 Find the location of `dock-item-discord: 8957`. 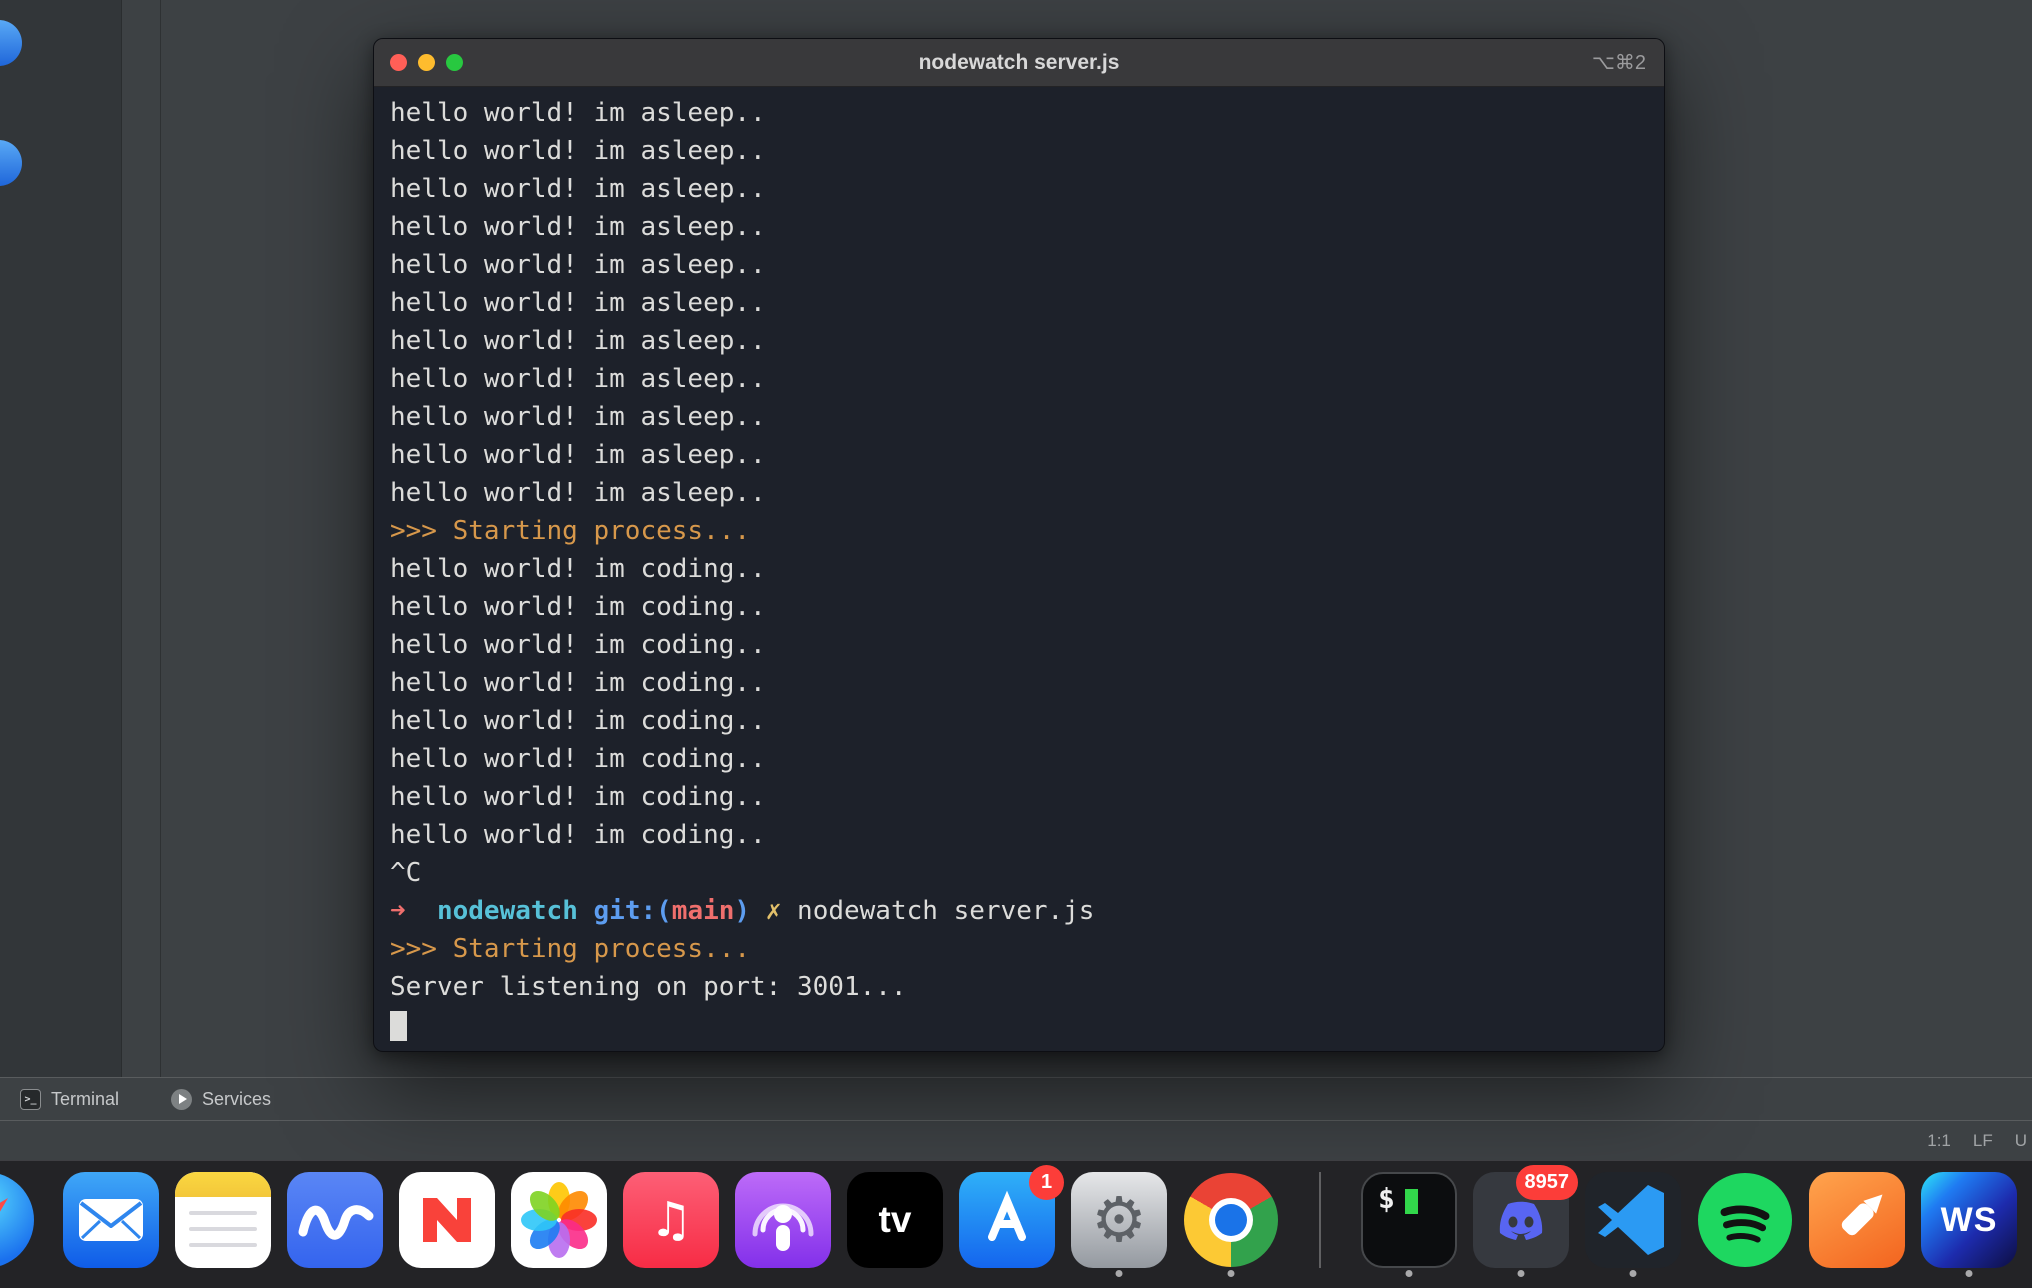

dock-item-discord: 8957 is located at coordinates (1525, 1221).